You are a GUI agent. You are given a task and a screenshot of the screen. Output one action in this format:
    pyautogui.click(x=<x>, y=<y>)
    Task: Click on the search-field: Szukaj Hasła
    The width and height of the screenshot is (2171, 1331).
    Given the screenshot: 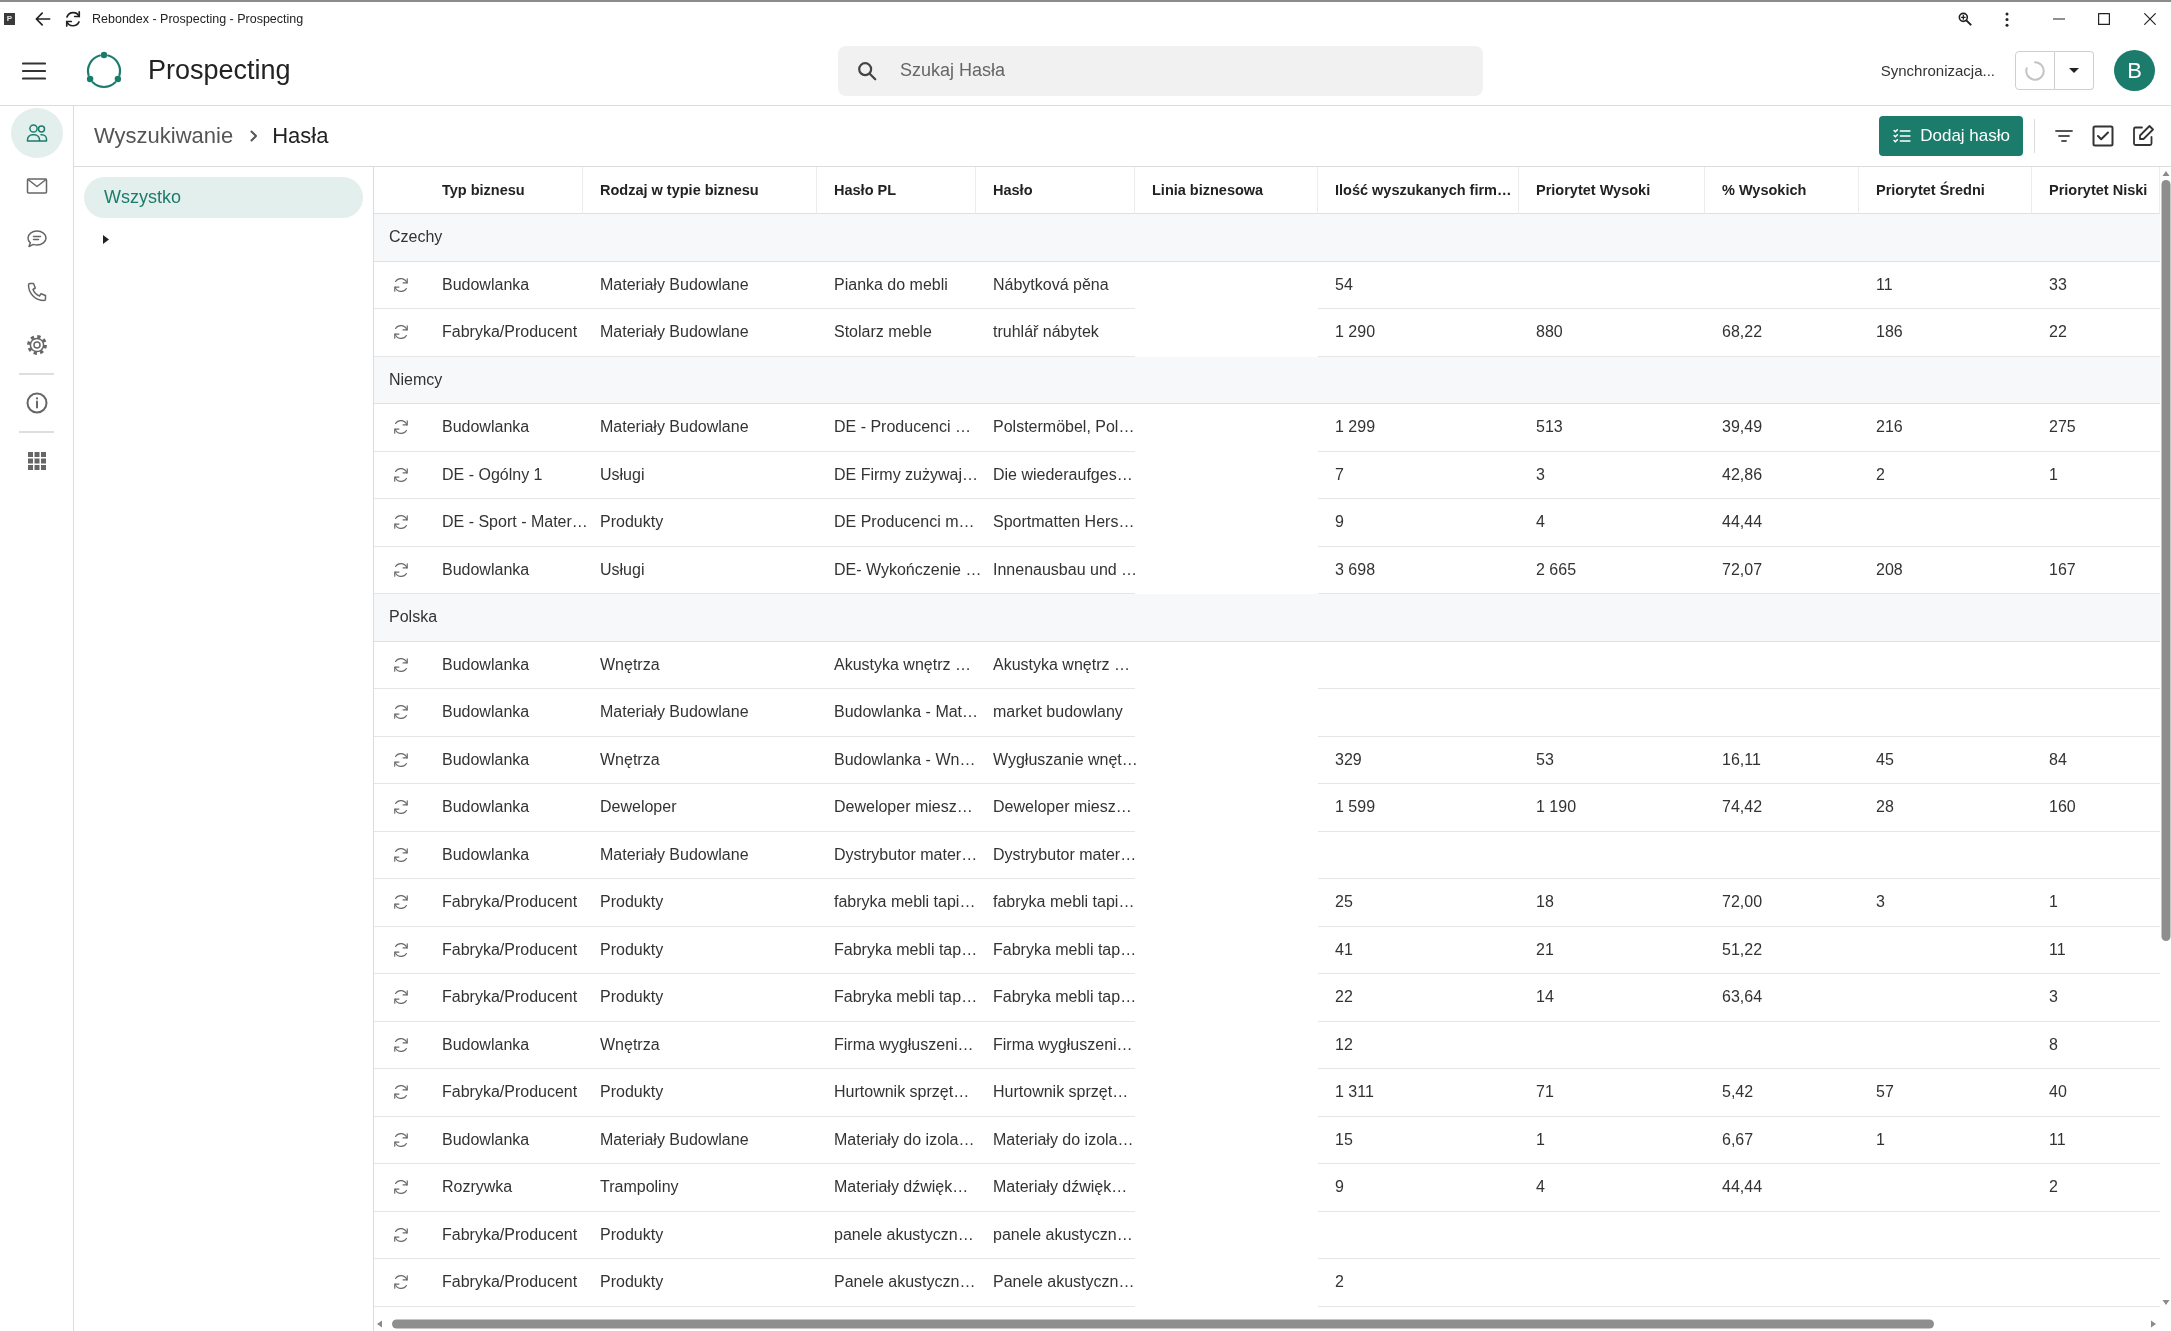 What is the action you would take?
    pyautogui.click(x=1160, y=70)
    